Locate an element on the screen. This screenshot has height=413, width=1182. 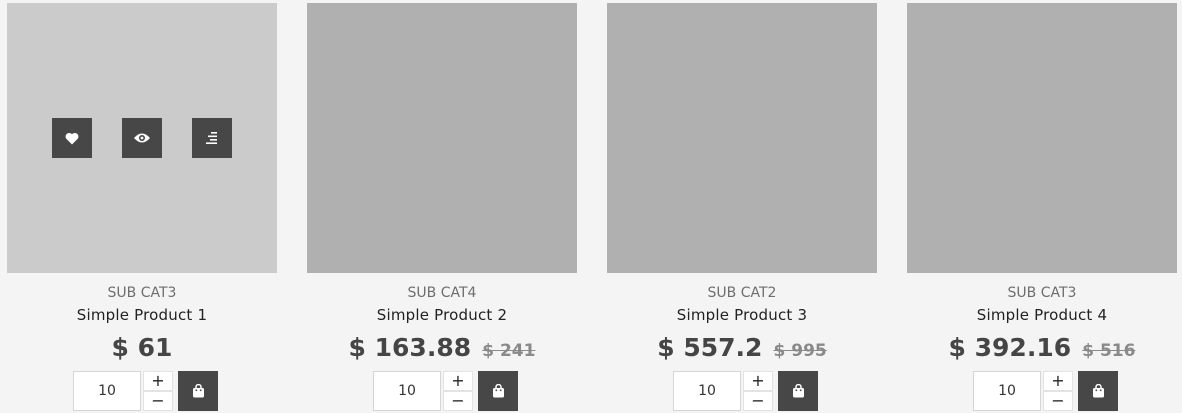
product-category: SUB CAT4 is located at coordinates (442, 293).